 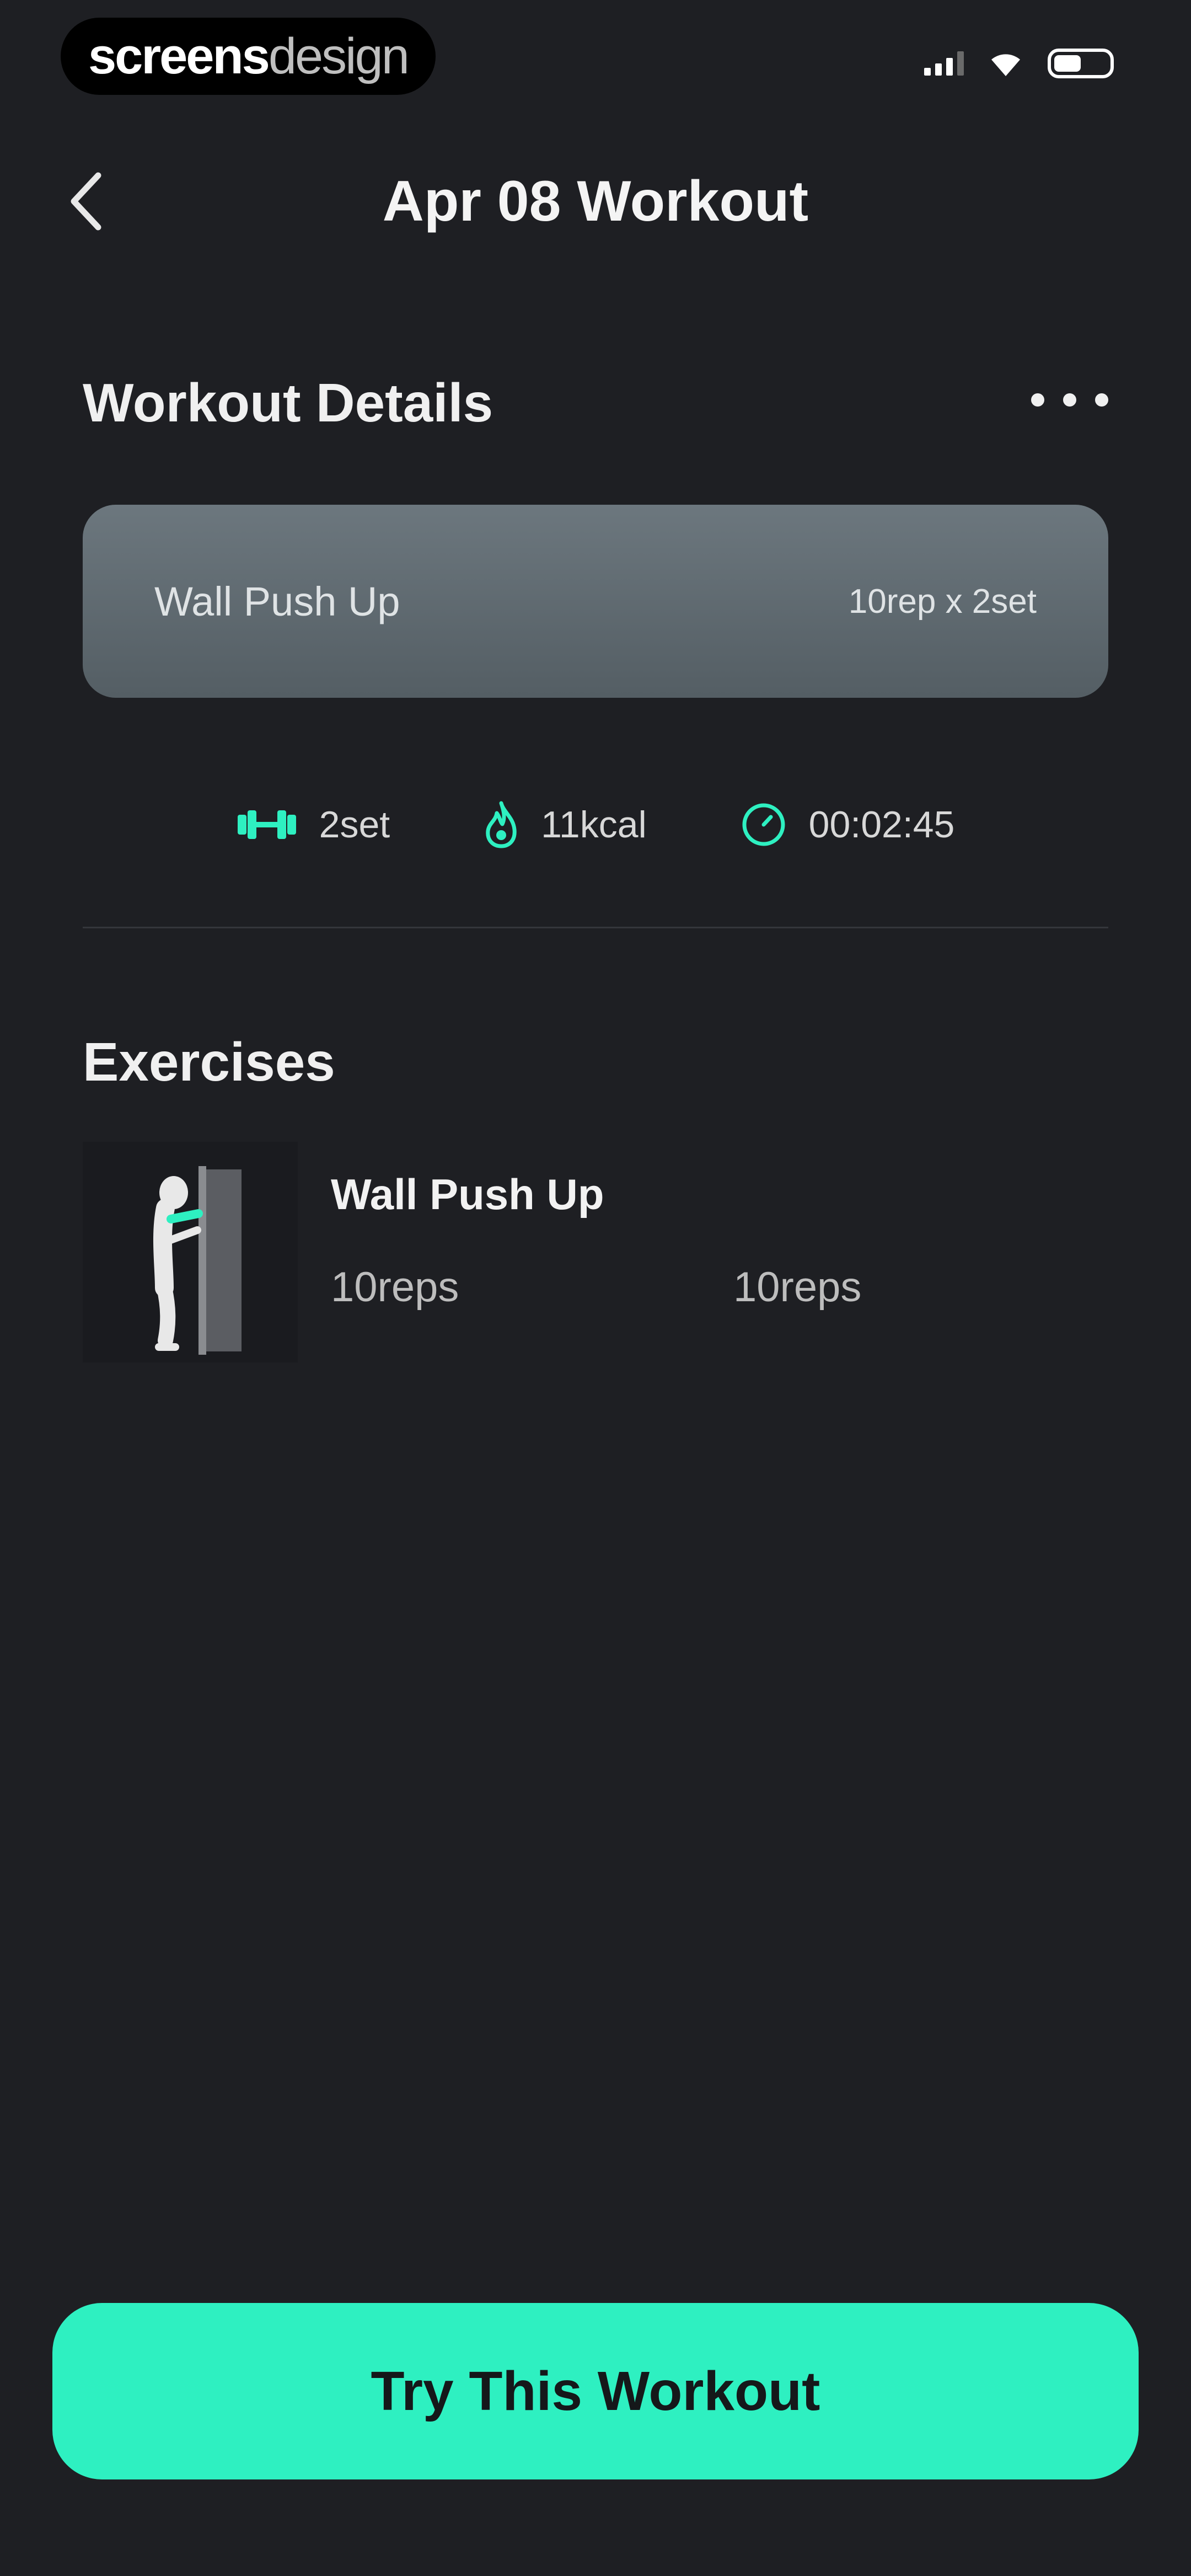 I want to click on stat-calories: 11kcal, so click(x=565, y=824).